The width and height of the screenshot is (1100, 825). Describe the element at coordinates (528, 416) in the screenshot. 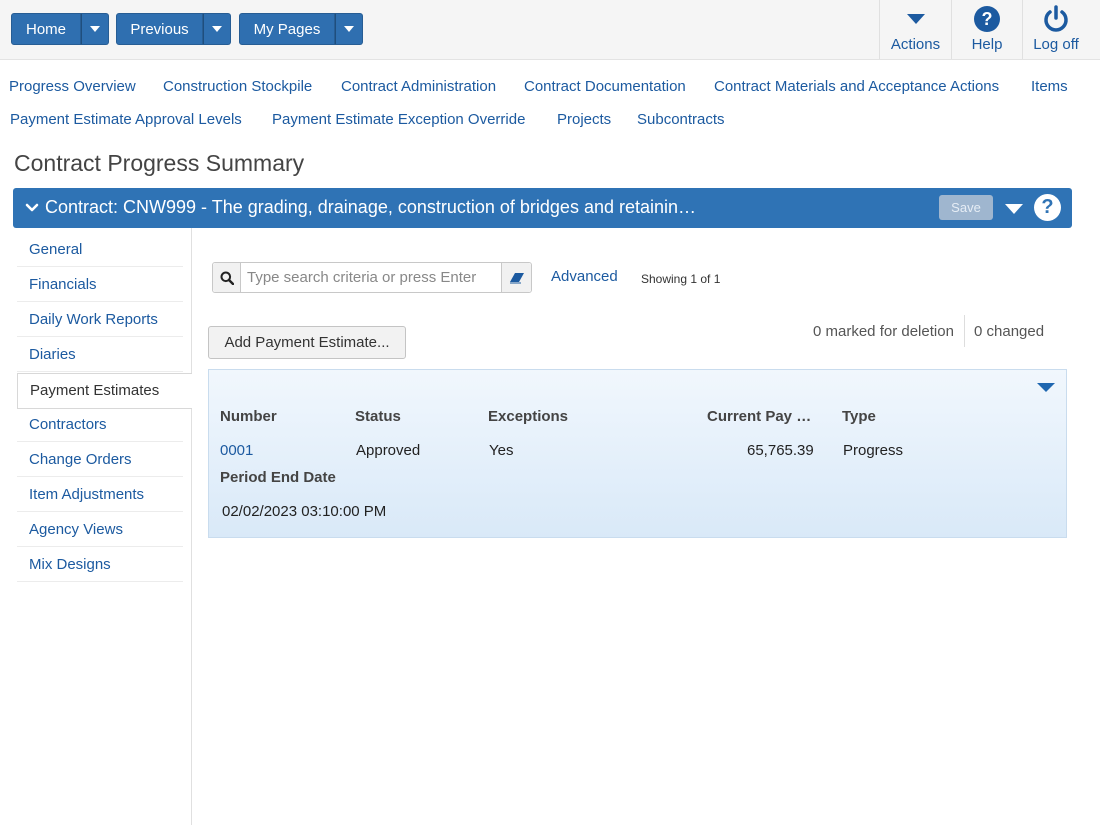

I see `header-exceptions: Exceptions` at that location.